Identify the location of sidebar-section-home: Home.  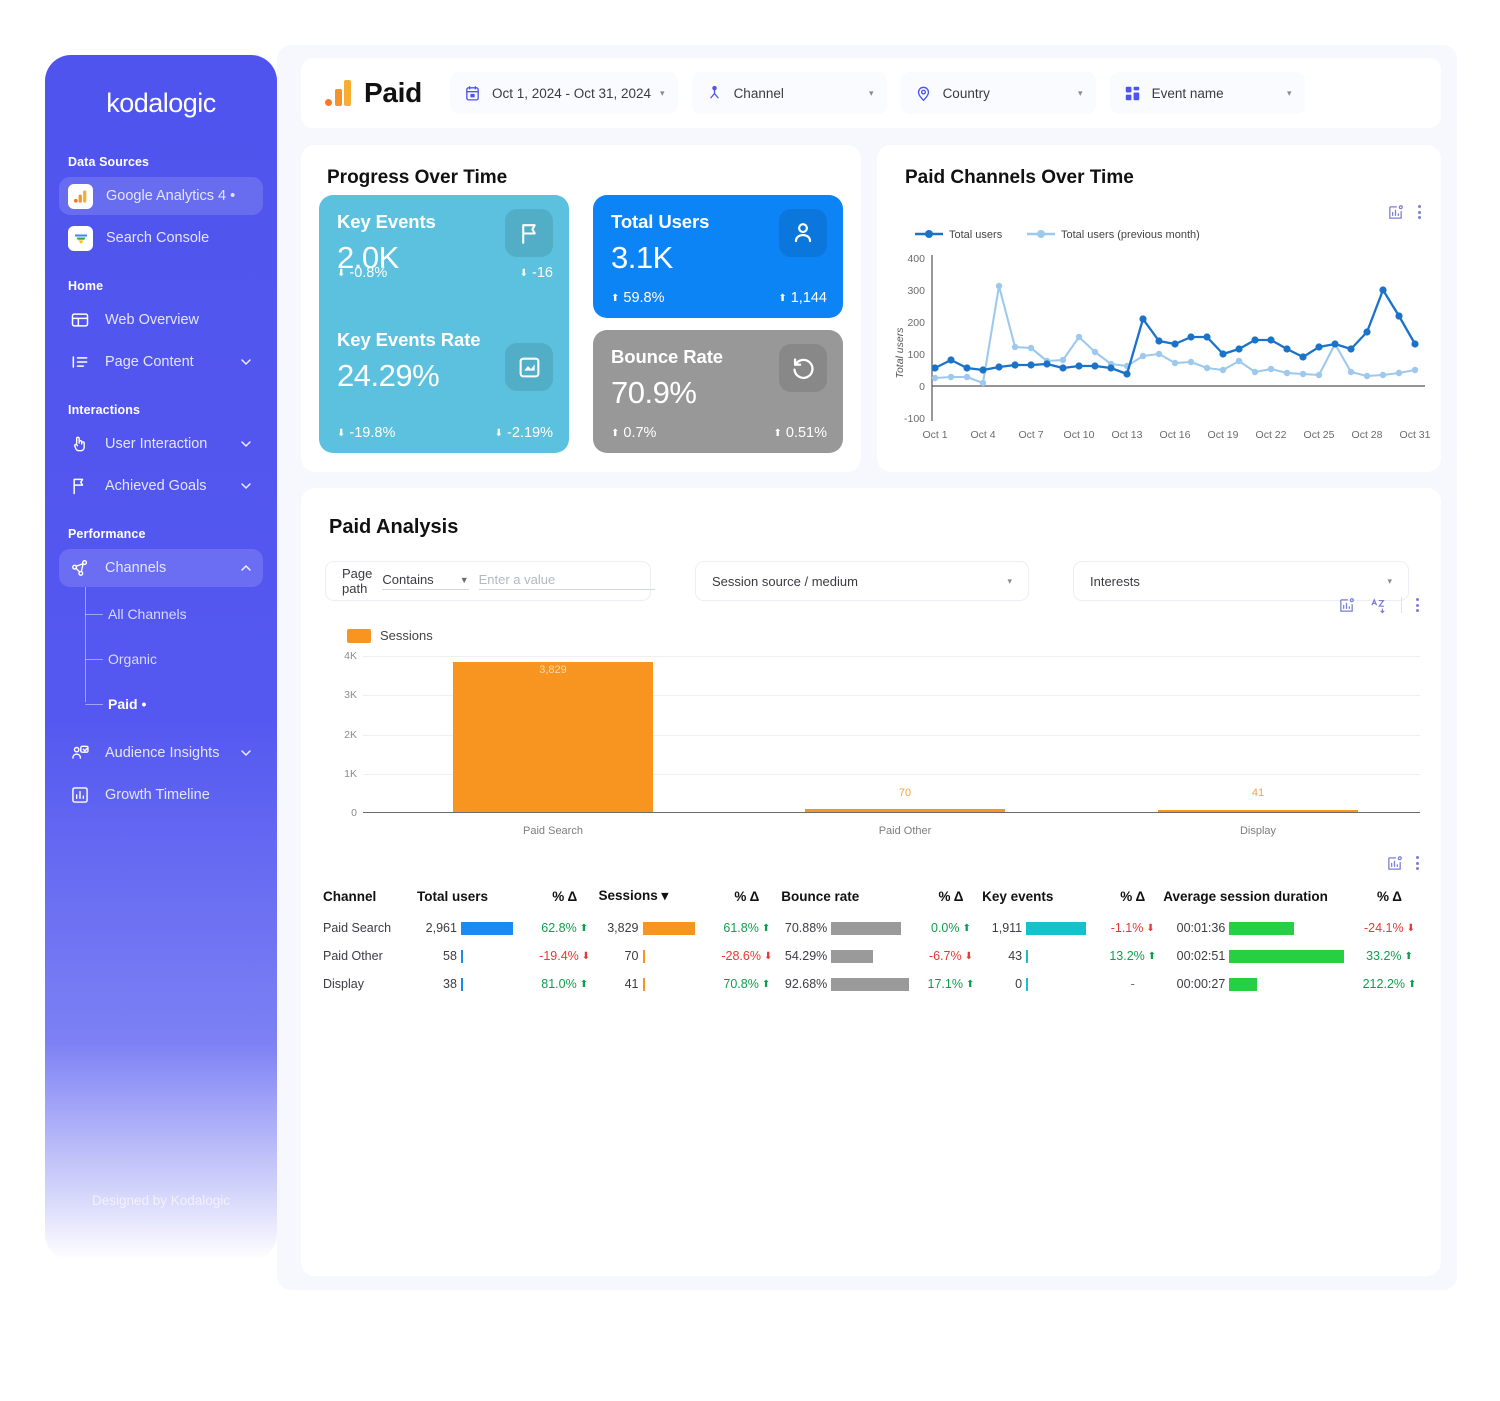
(86, 286).